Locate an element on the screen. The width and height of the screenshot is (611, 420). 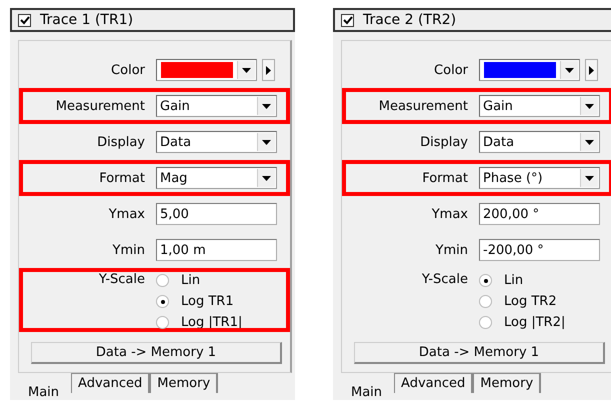
radio-label: Log |TR1| is located at coordinates (211, 322).